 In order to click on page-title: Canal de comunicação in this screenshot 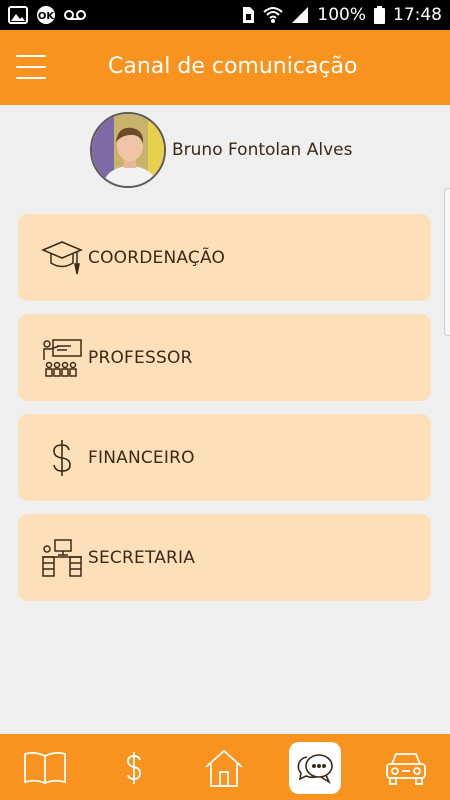, I will do `click(233, 66)`.